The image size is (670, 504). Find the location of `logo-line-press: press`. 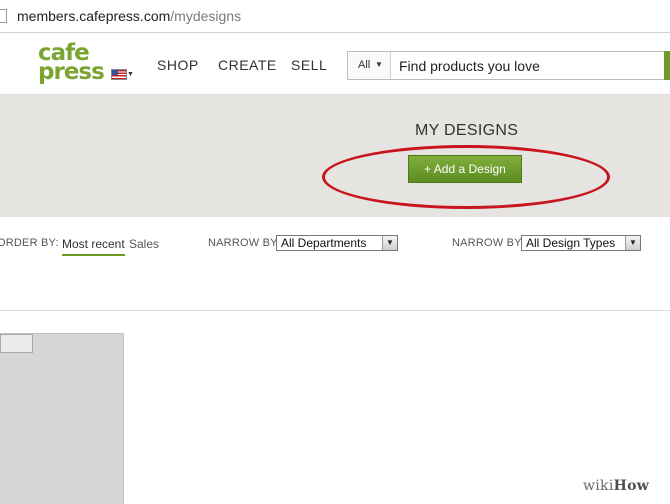

logo-line-press: press is located at coordinates (71, 72).